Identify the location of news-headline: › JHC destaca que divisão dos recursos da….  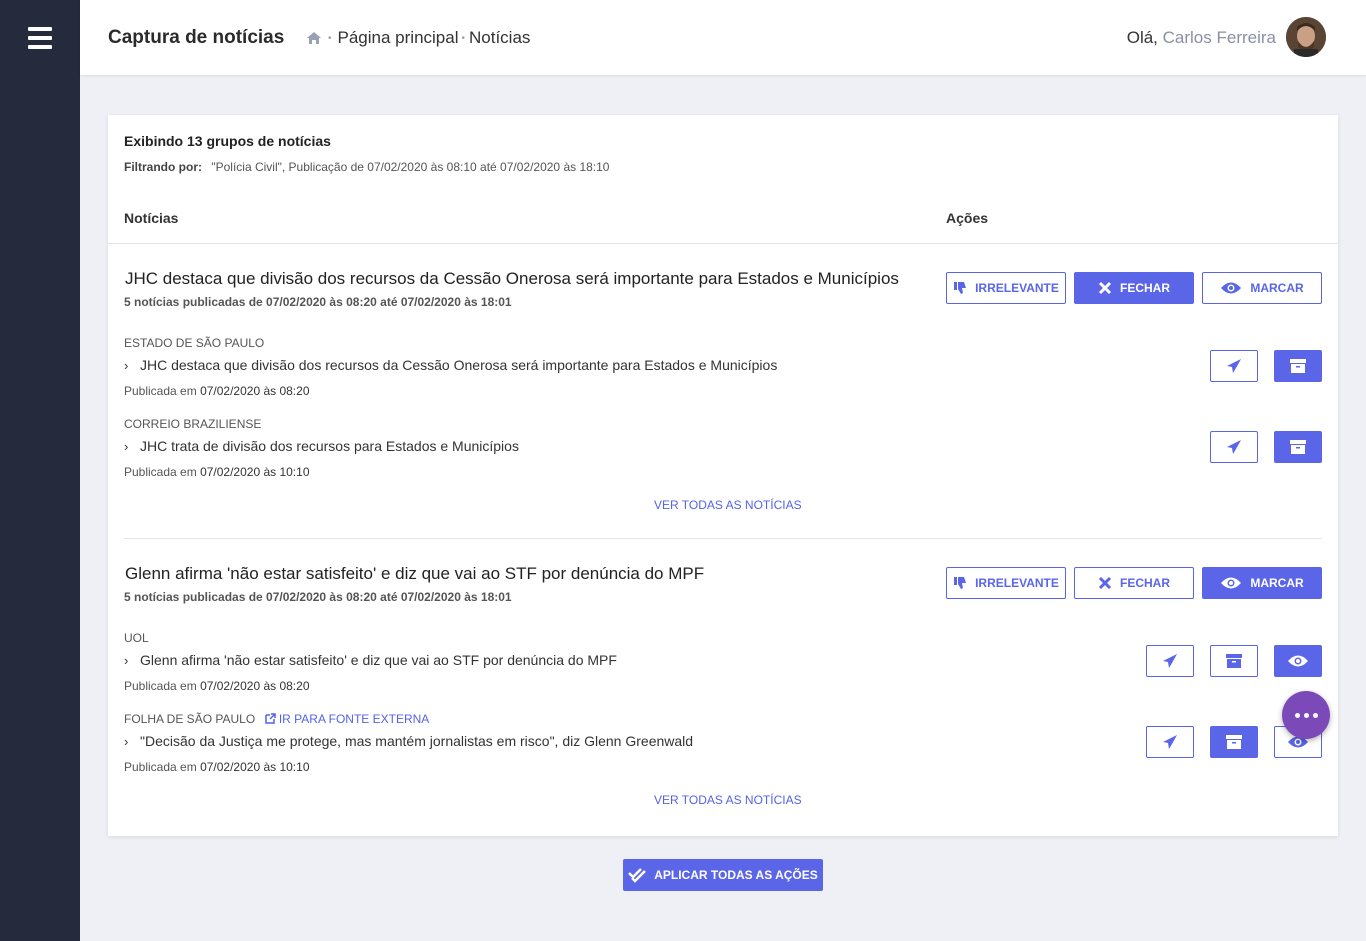
(450, 365).